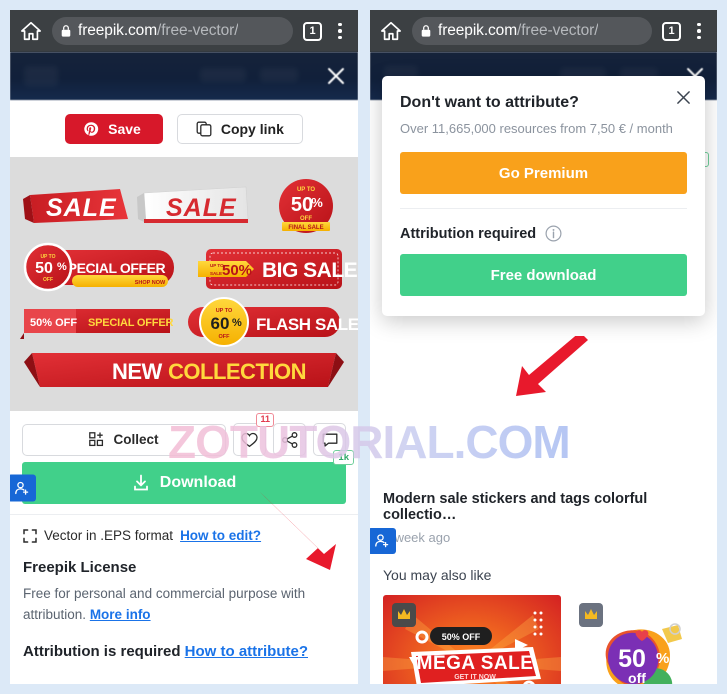  I want to click on like-button: 11, so click(253, 434).